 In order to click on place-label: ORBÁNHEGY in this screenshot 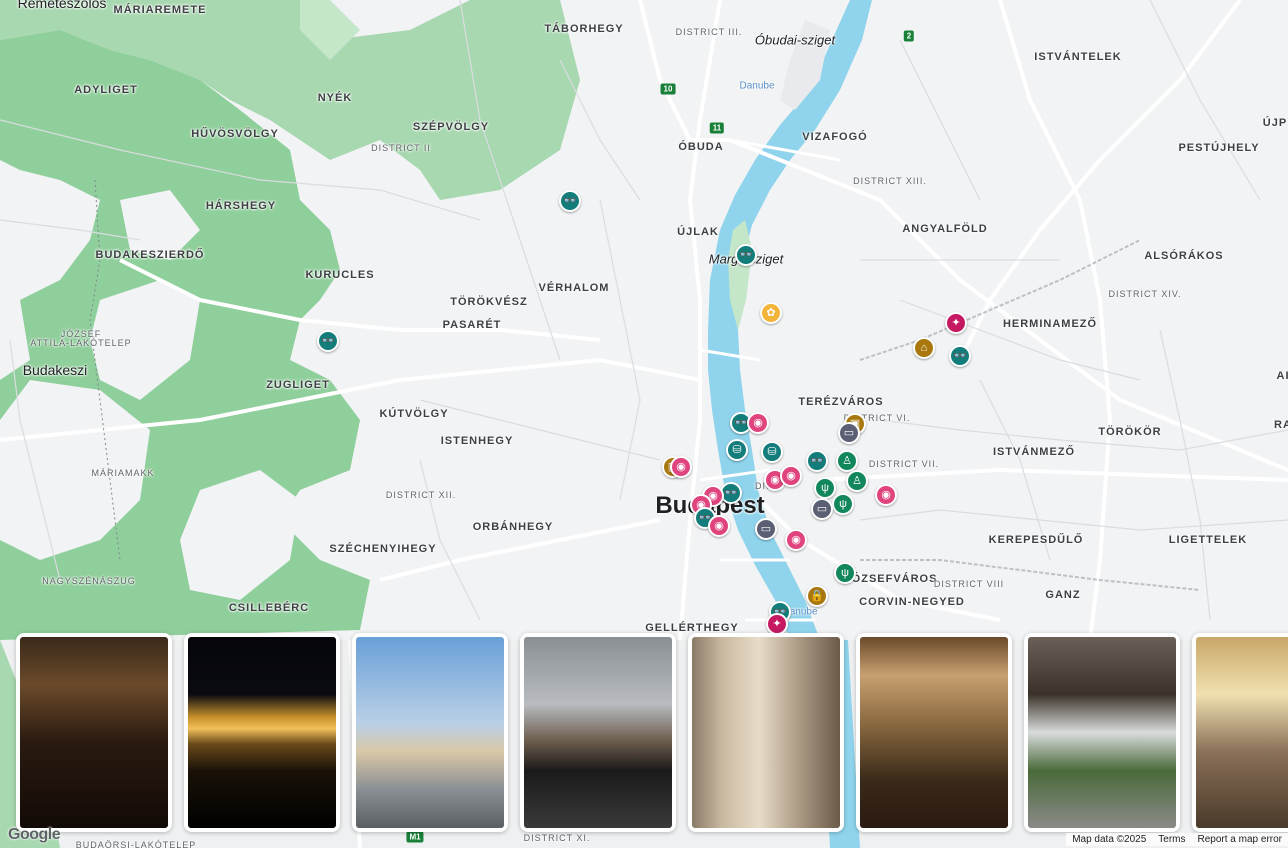, I will do `click(513, 527)`.